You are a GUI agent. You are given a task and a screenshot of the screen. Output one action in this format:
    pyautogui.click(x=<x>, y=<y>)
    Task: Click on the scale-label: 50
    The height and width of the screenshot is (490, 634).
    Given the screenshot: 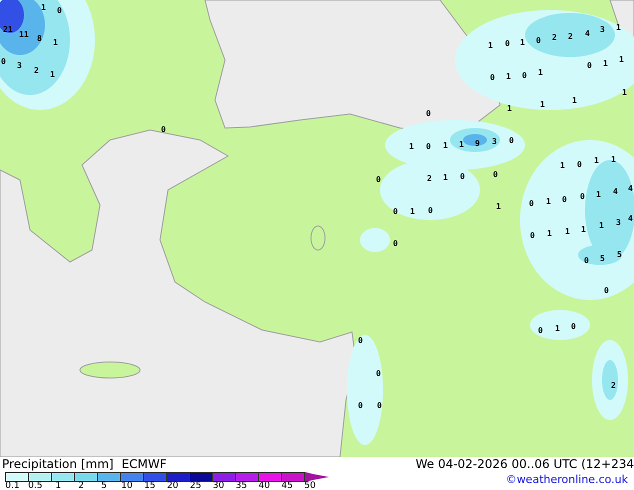 What is the action you would take?
    pyautogui.click(x=310, y=486)
    